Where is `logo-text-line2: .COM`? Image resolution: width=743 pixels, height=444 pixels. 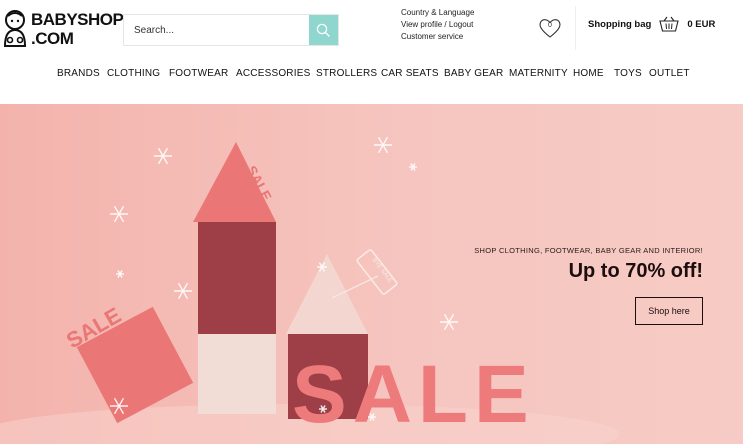
logo-text-line2: .COM is located at coordinates (52, 38).